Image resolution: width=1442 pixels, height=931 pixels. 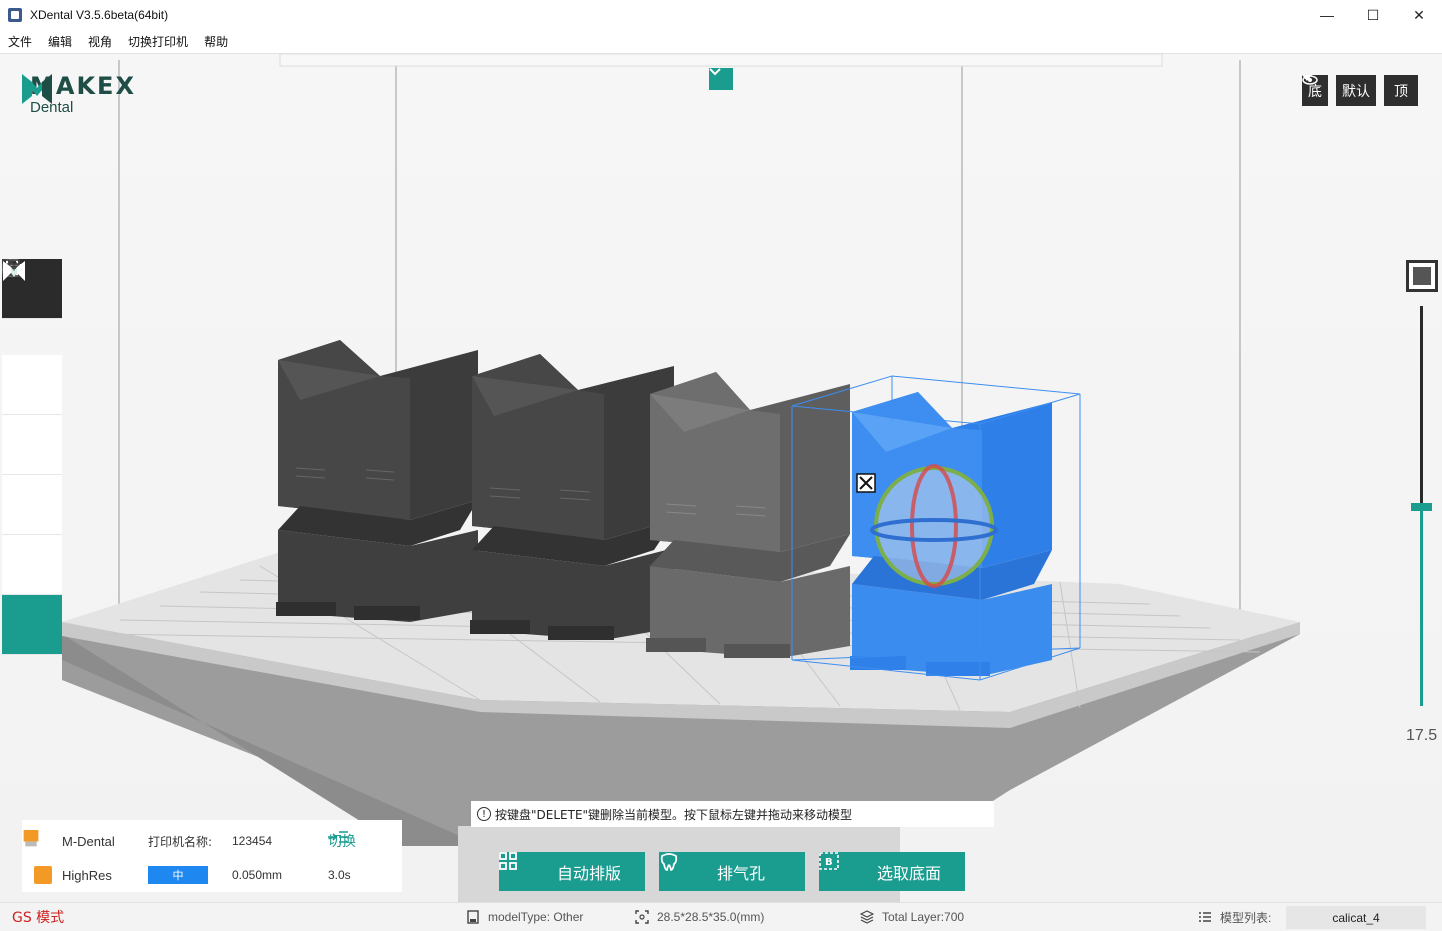 What do you see at coordinates (674, 814) in the screenshot?
I see `hint-text: 按键盘"DELETE"键删除当前模型。按下鼠标左键并拖动来移动模型` at bounding box center [674, 814].